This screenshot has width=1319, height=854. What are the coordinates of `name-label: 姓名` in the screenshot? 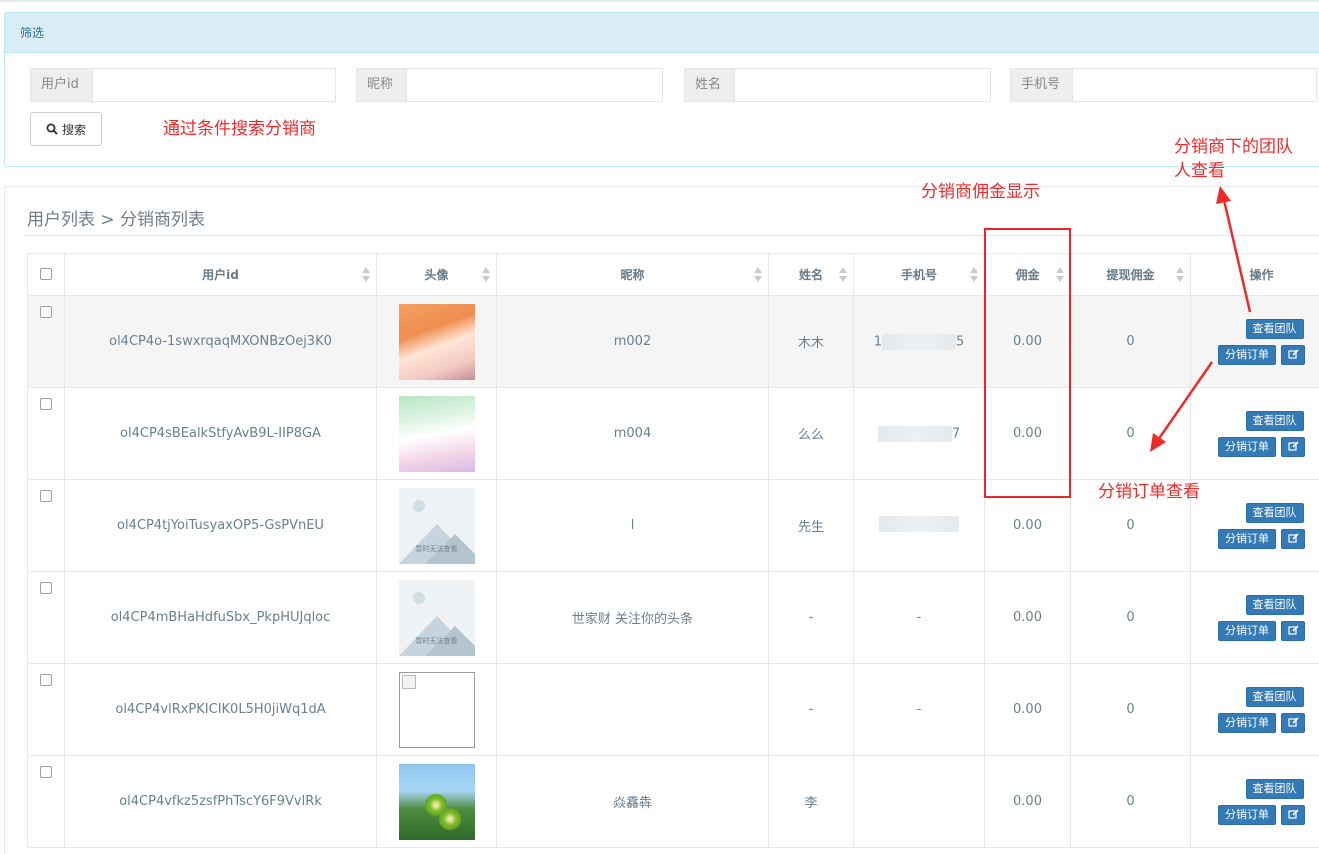 It's located at (710, 85).